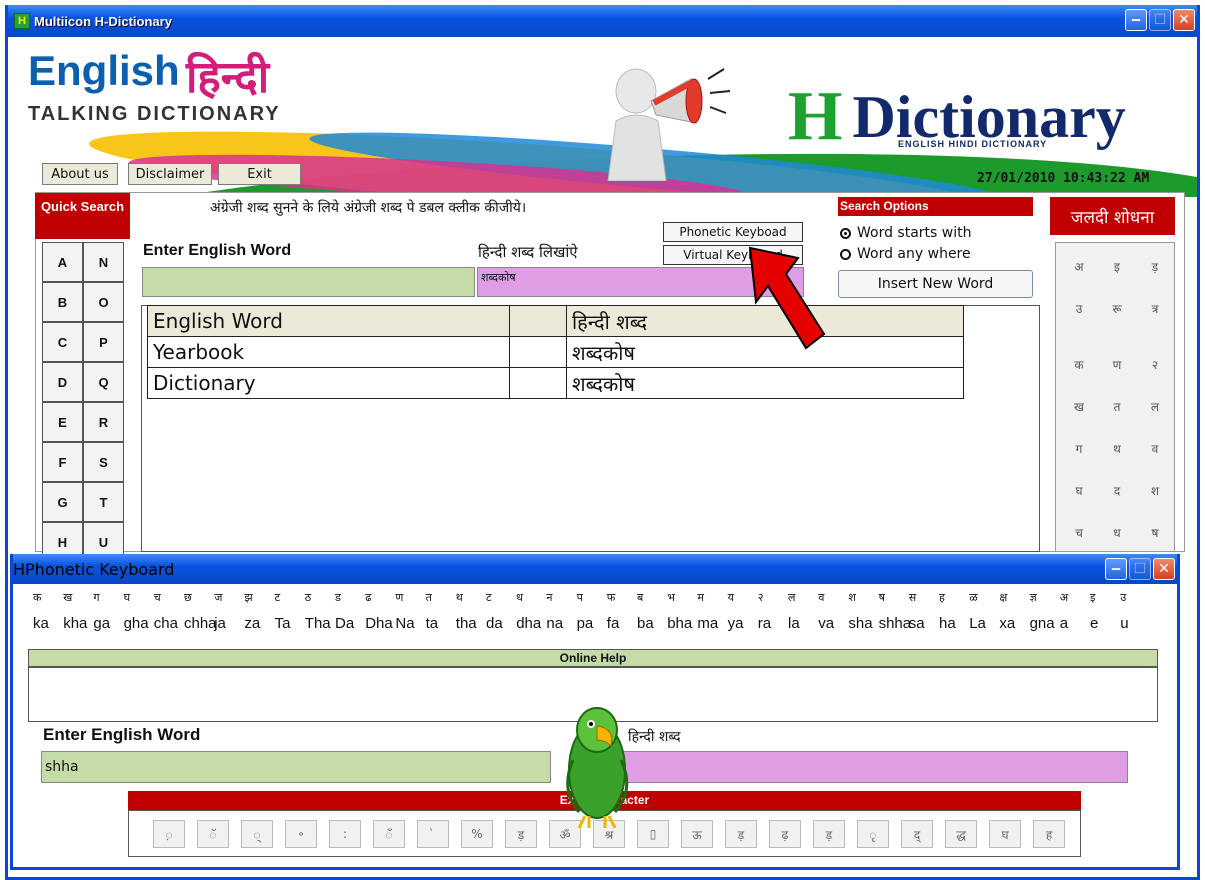 The image size is (1205, 880). Describe the element at coordinates (1079, 364) in the screenshot. I see `jaldi-search-key: क` at that location.